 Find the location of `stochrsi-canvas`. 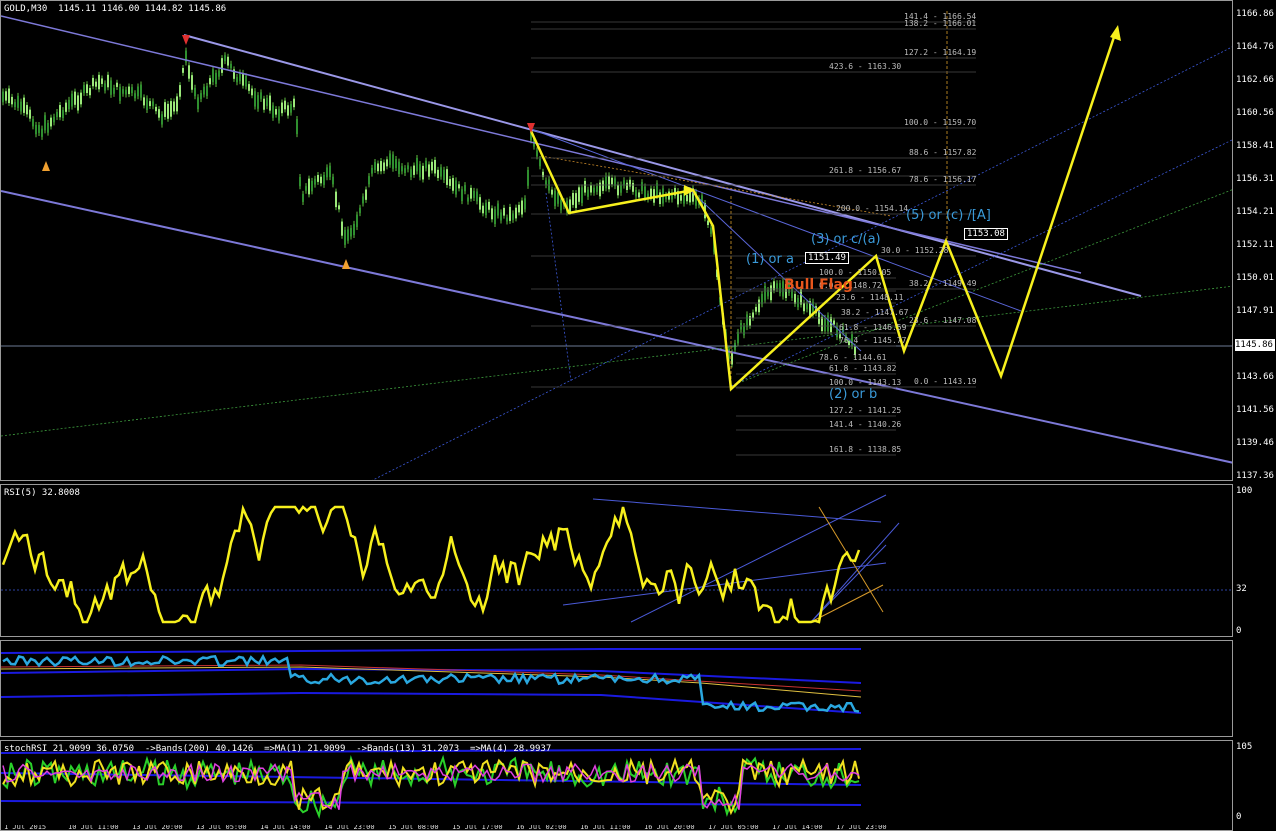

stochrsi-canvas is located at coordinates (617, 786).